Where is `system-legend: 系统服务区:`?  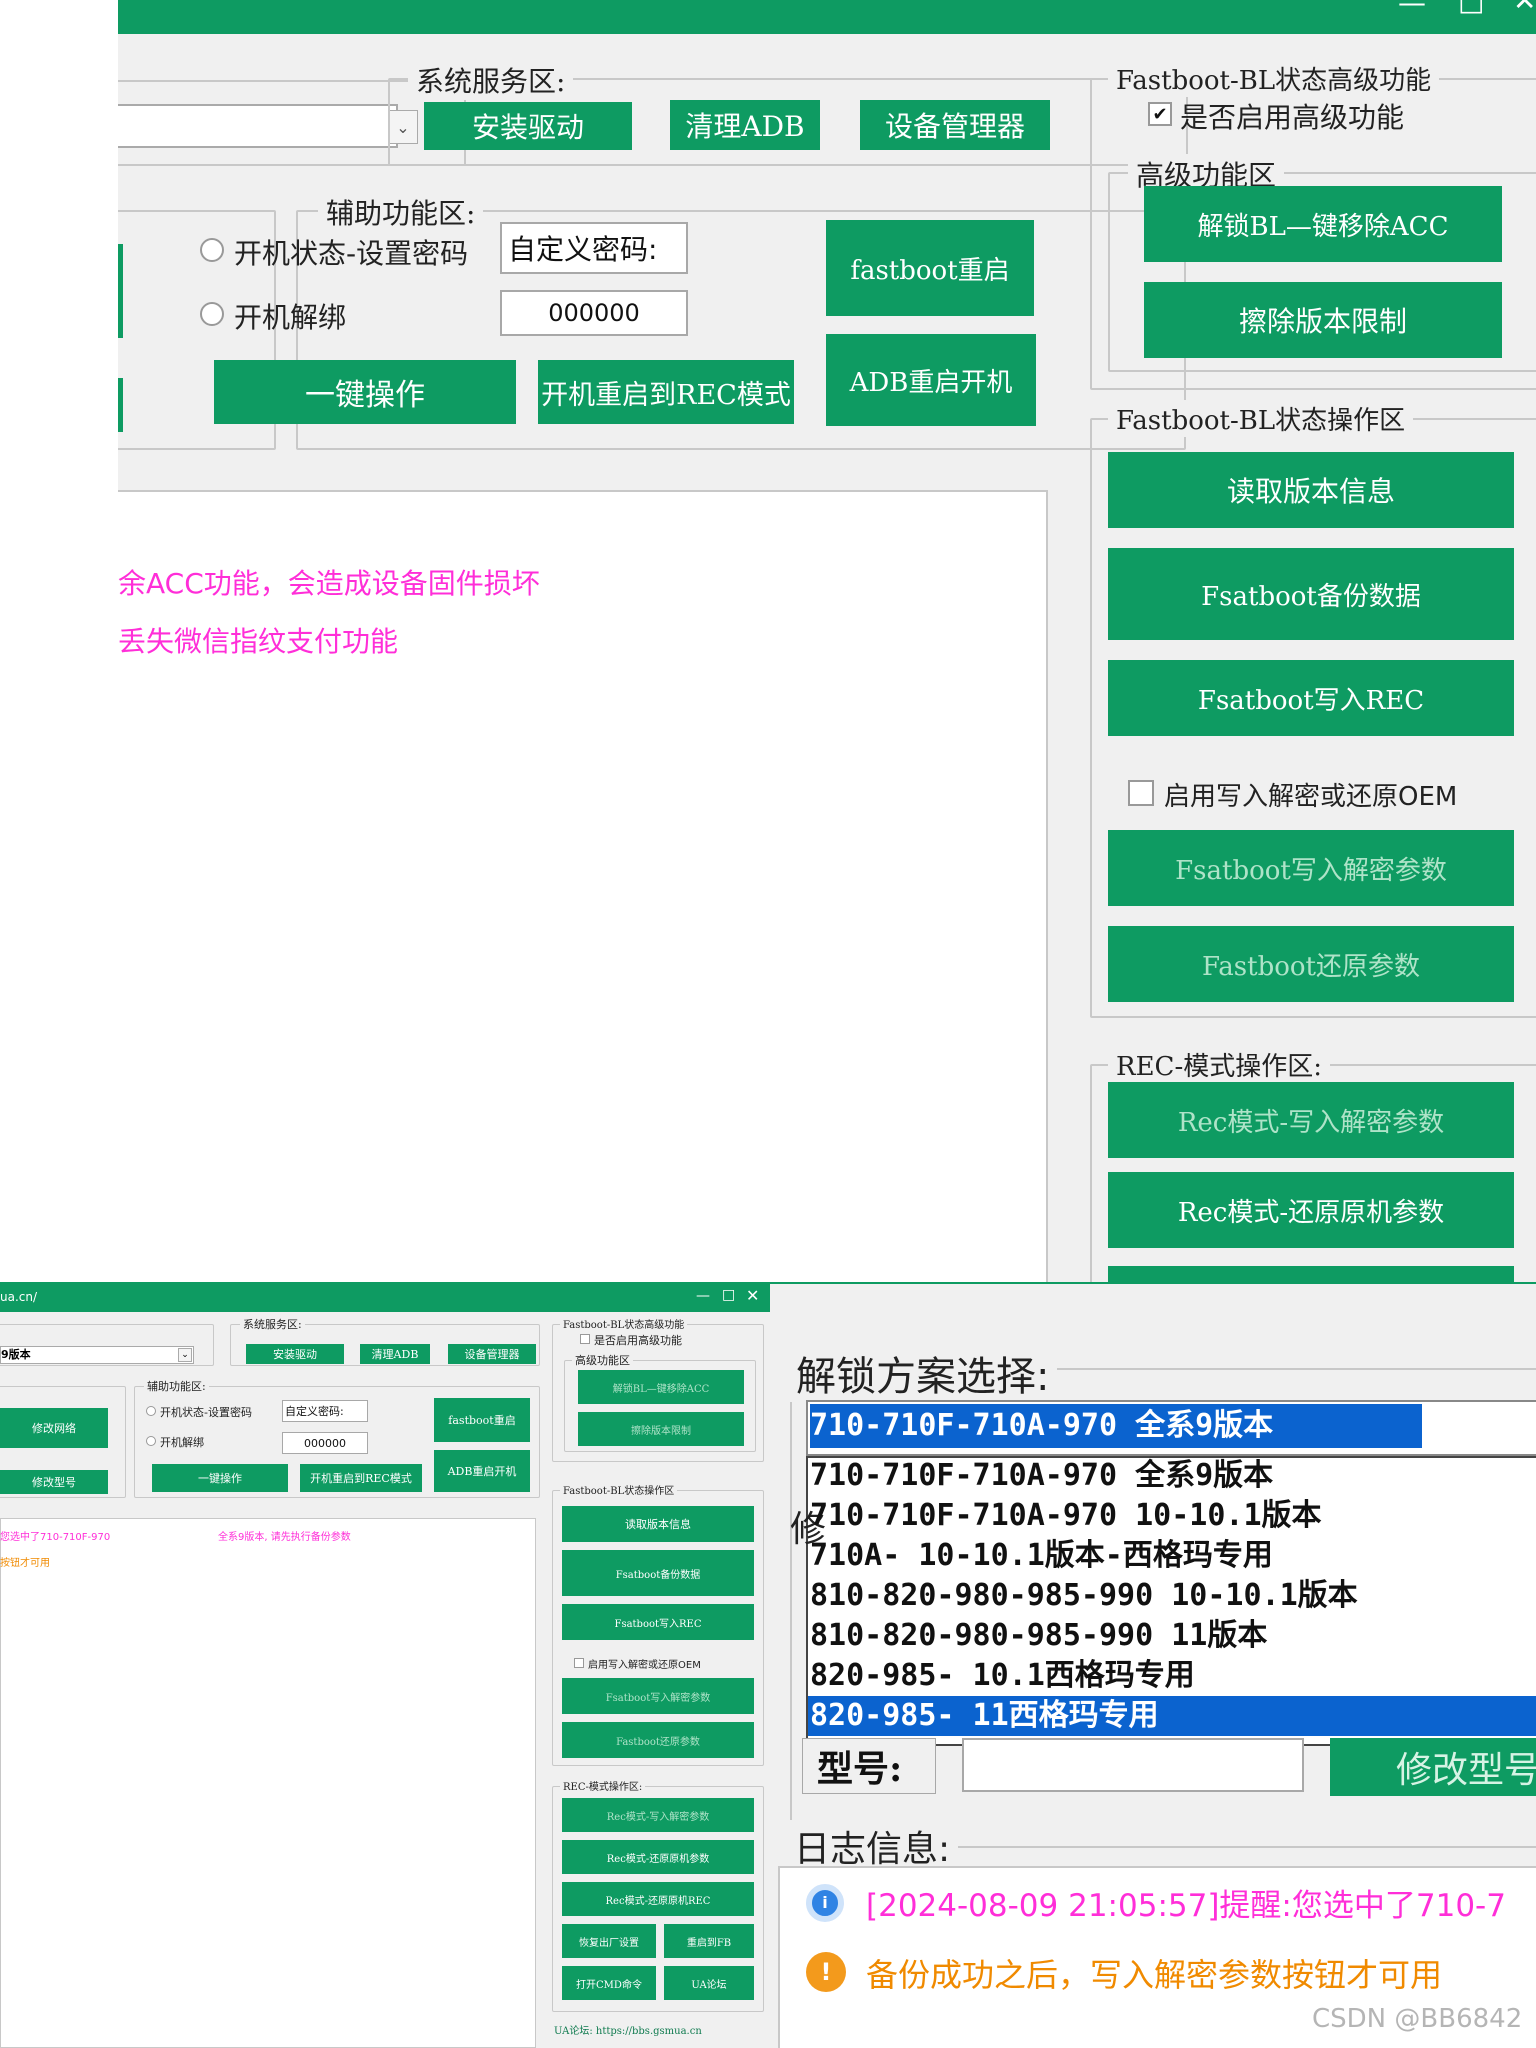
system-legend: 系统服务区: is located at coordinates (491, 80).